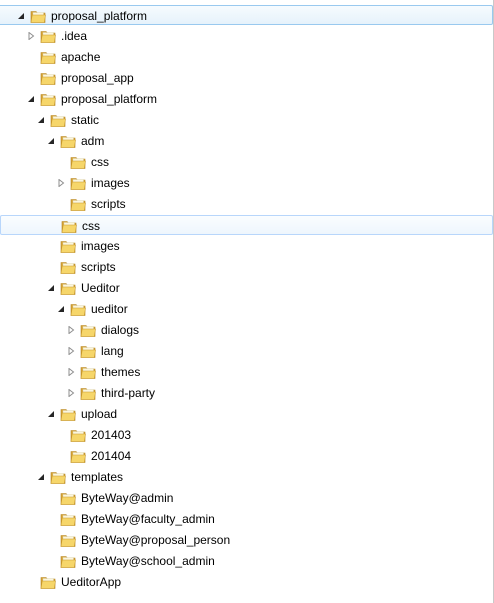 The height and width of the screenshot is (603, 494). Describe the element at coordinates (97, 78) in the screenshot. I see `tree-item-label: proposal_app` at that location.